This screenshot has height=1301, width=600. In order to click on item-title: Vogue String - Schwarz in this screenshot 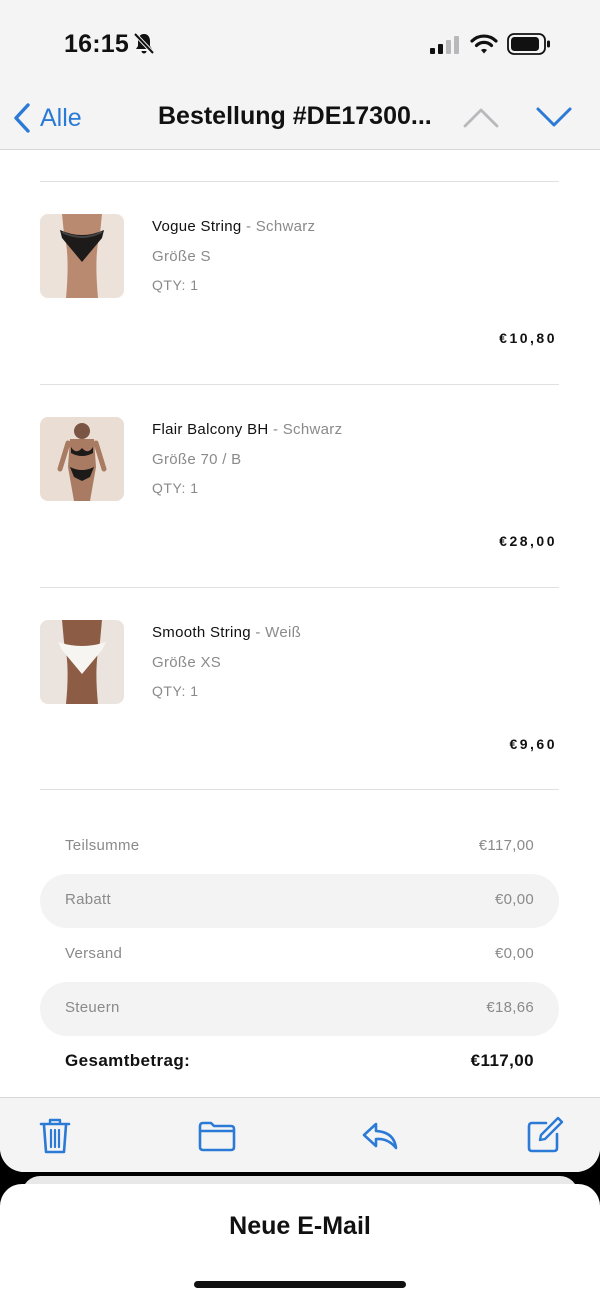, I will do `click(233, 226)`.